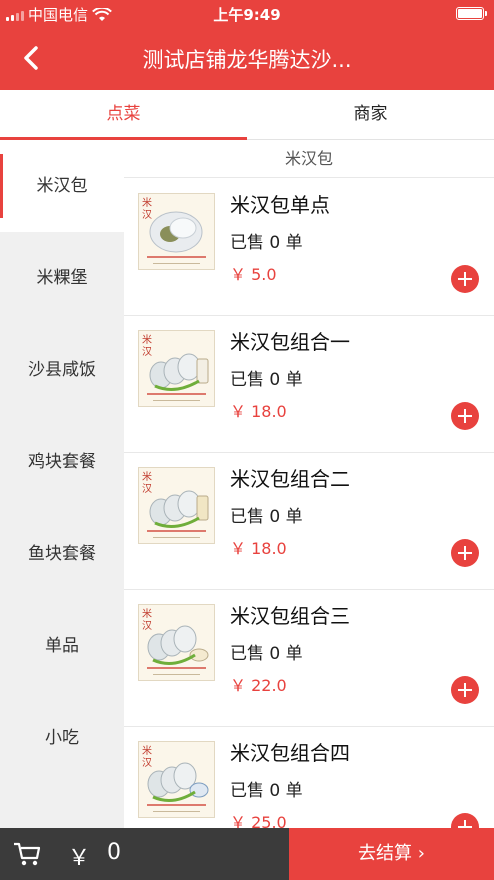 Image resolution: width=494 pixels, height=880 pixels. What do you see at coordinates (62, 370) in the screenshot?
I see `category-shaxian-rice: 沙县咸饭` at bounding box center [62, 370].